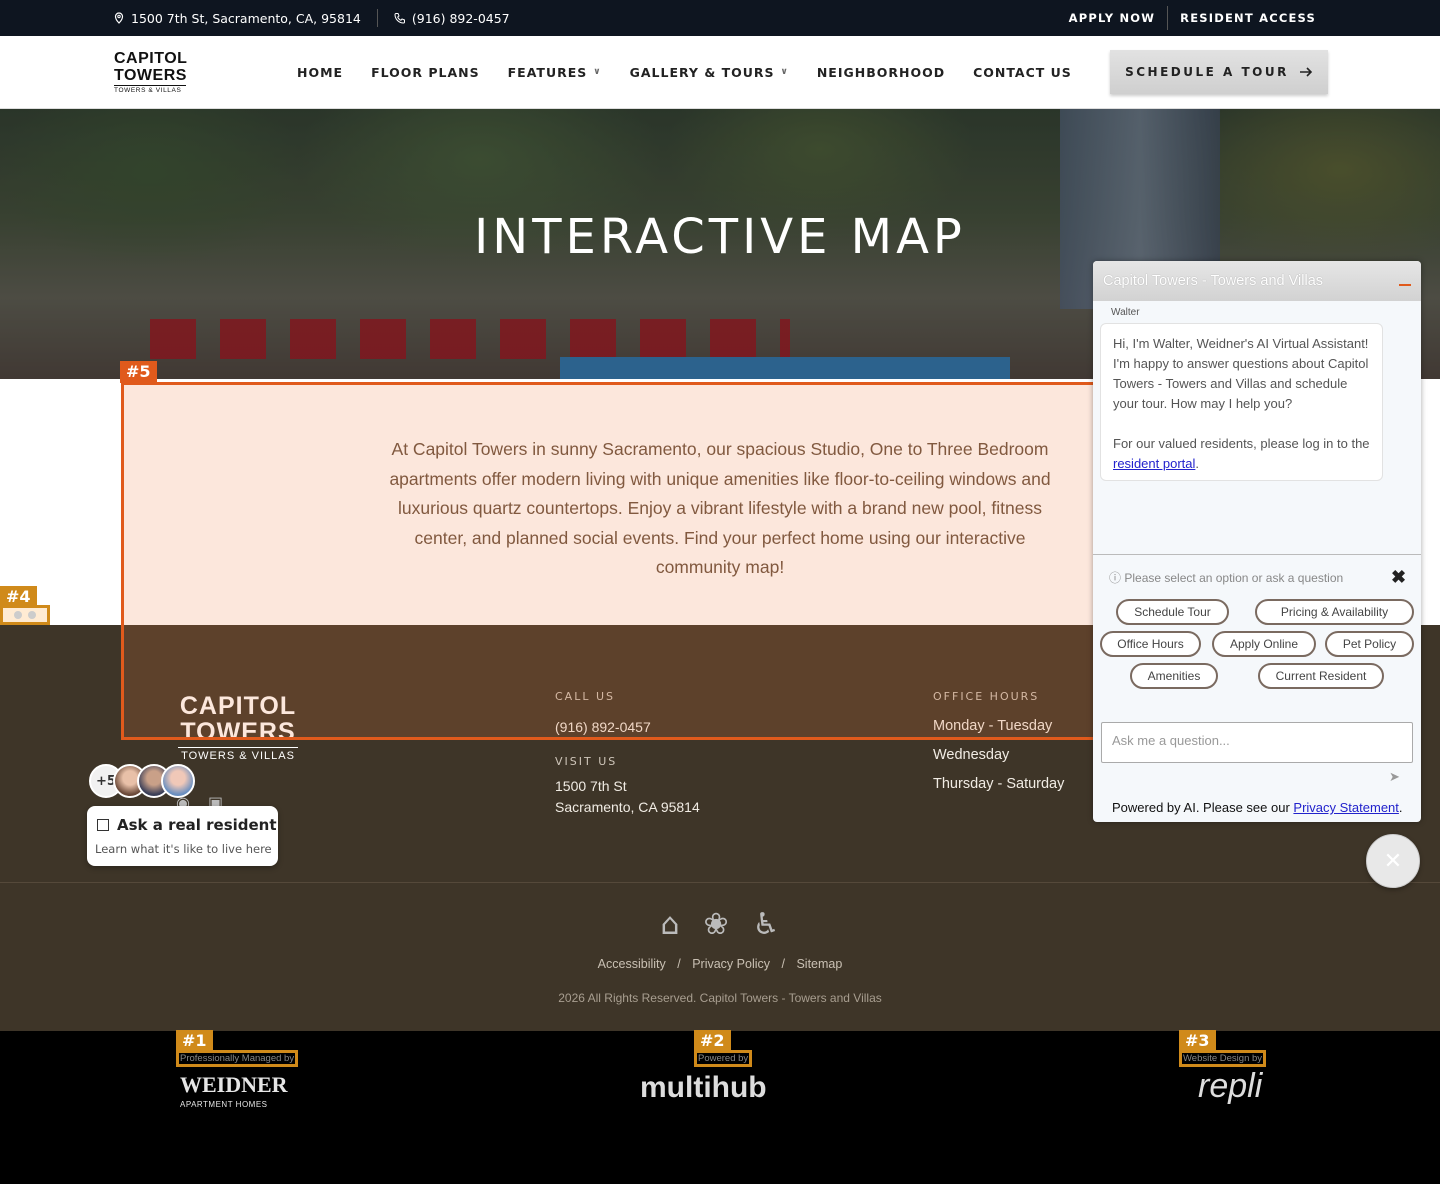  I want to click on nav-label: NEIGHBORHOOD, so click(881, 72).